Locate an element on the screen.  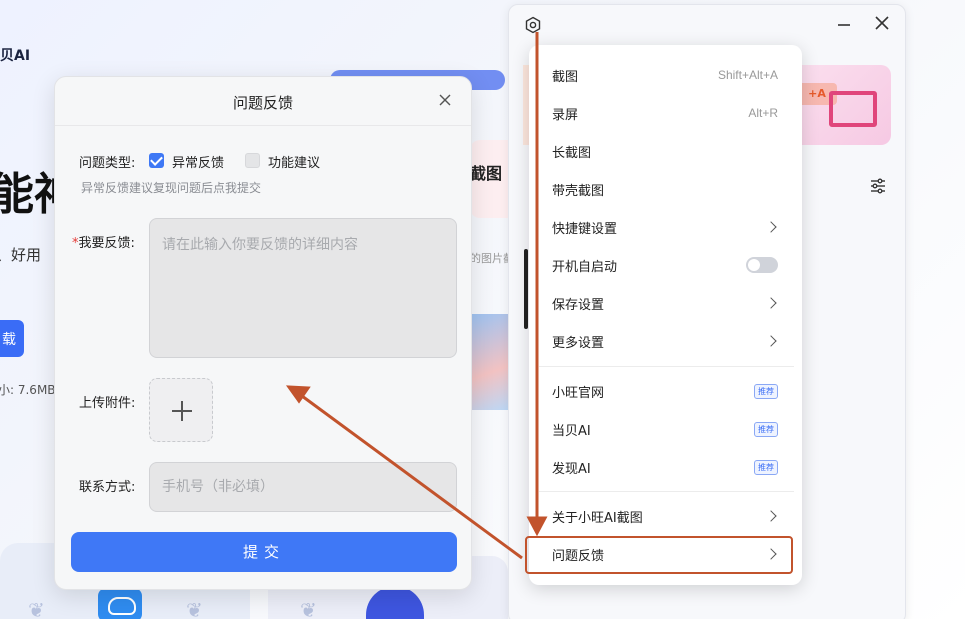
bug-report-label: 异常反馈 is located at coordinates (198, 161).